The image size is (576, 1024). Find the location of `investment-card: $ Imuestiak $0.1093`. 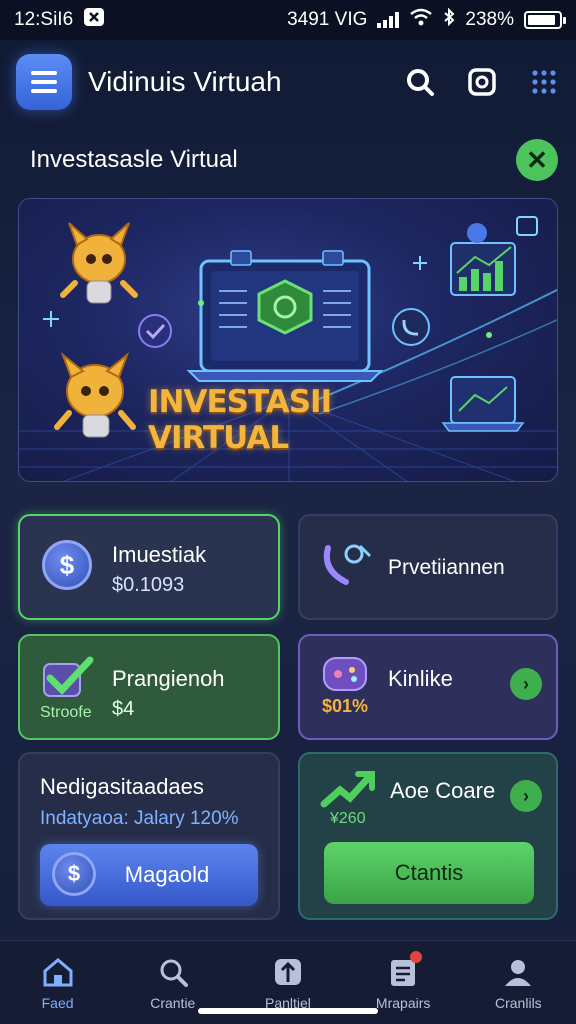

investment-card: $ Imuestiak $0.1093 is located at coordinates (149, 567).